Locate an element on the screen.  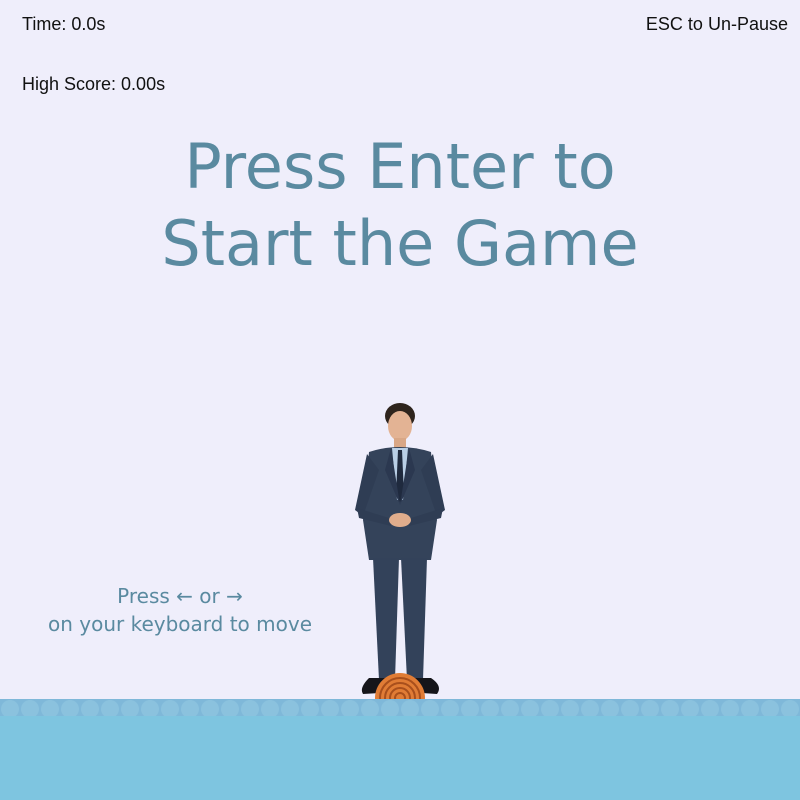
title-line-2: Start the Game is located at coordinates (400, 243).